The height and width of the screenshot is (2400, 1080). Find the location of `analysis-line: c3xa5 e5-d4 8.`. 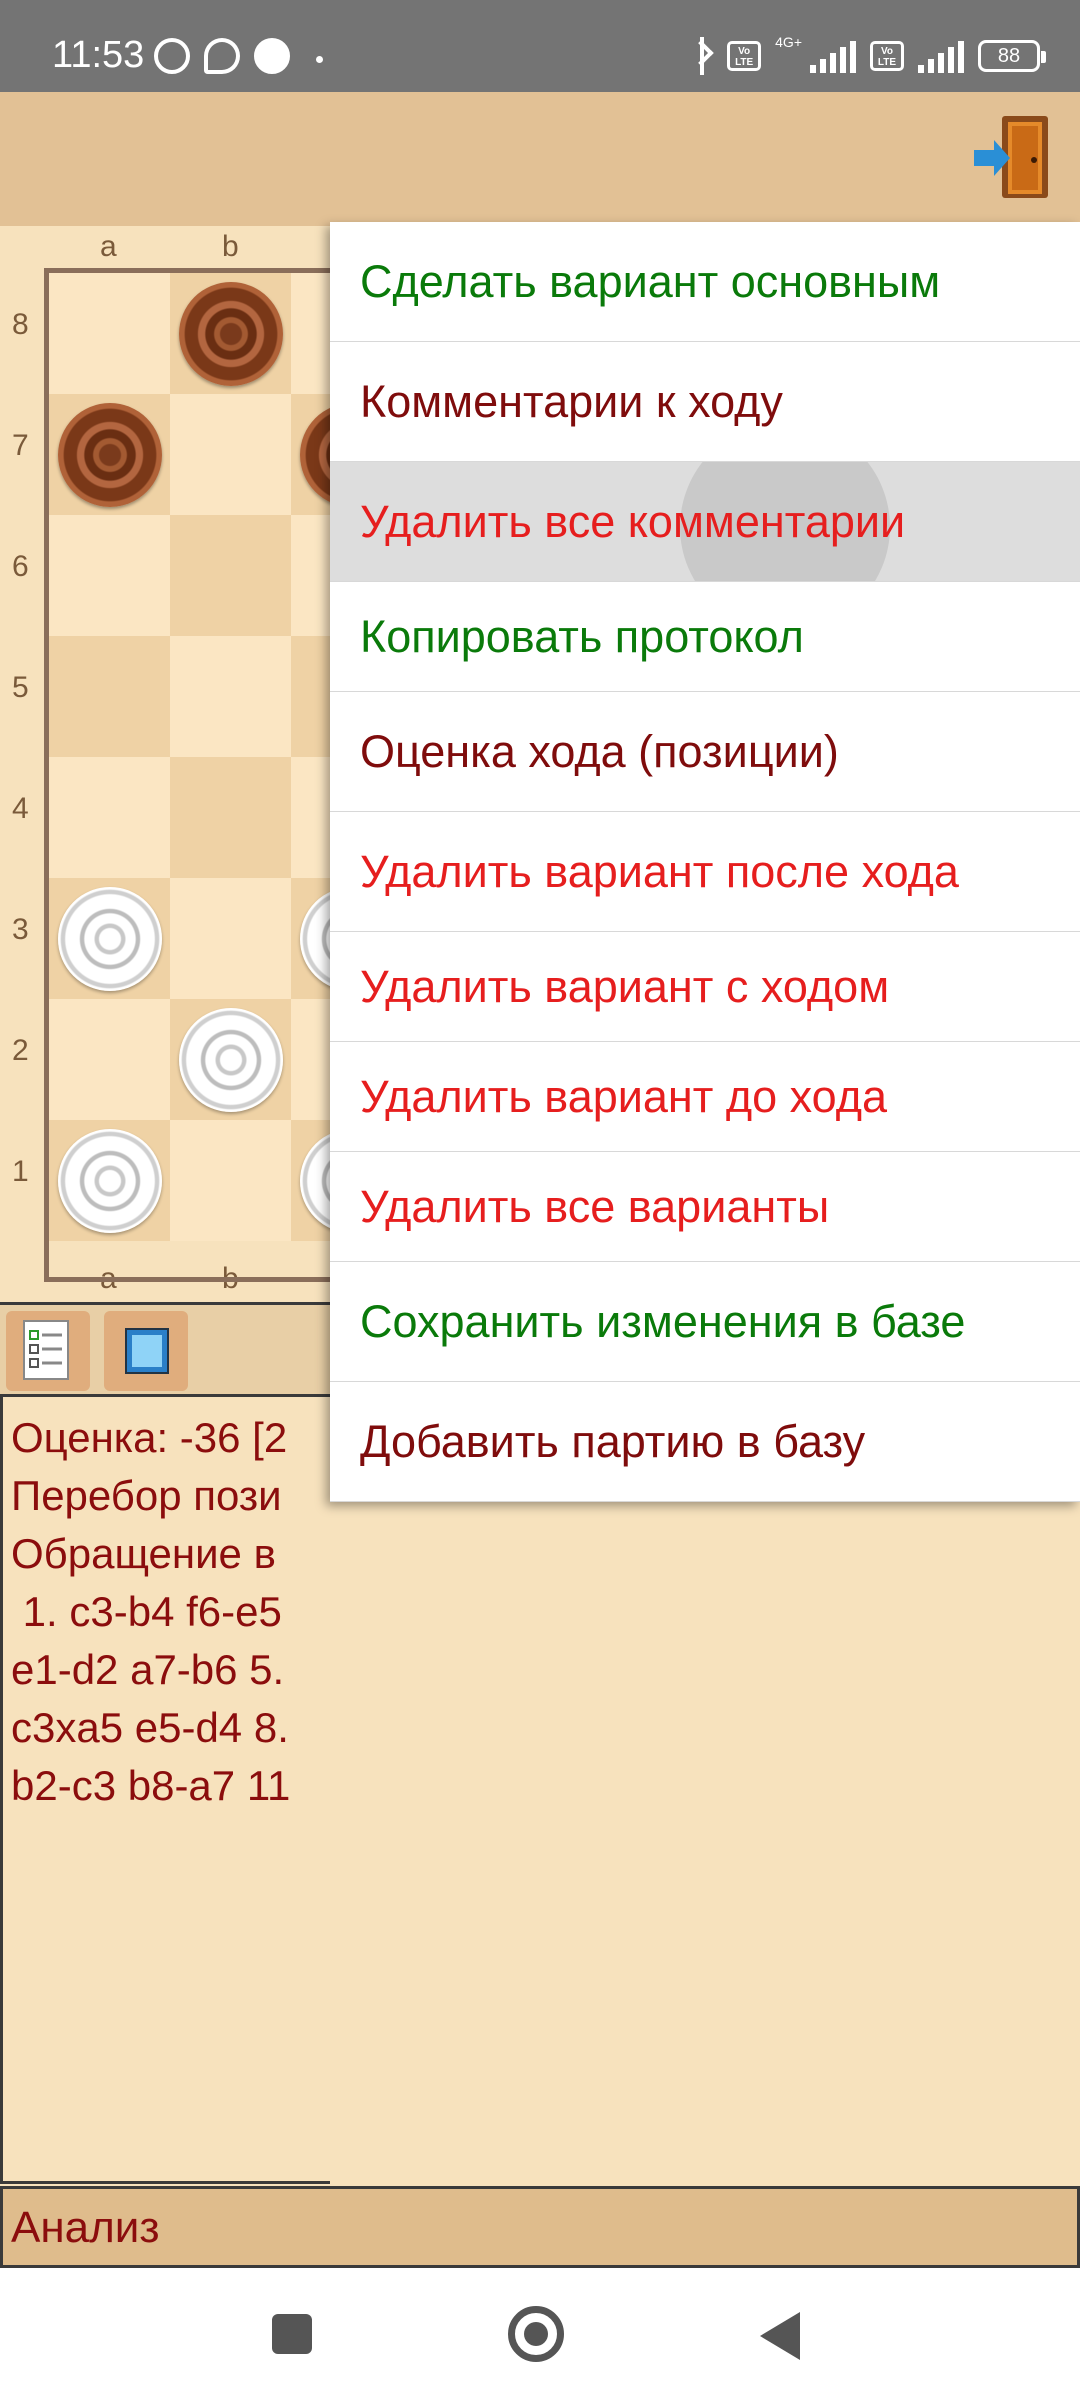

analysis-line: c3xa5 e5-d4 8. is located at coordinates (150, 1727).